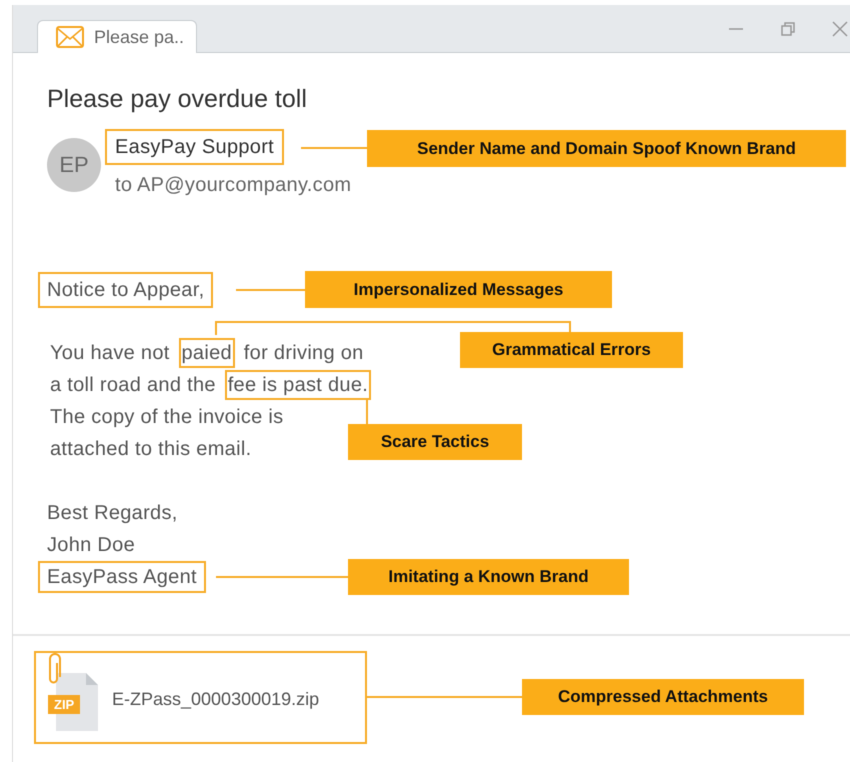  Describe the element at coordinates (458, 289) in the screenshot. I see `callout-label: Impersonalized Messages` at that location.